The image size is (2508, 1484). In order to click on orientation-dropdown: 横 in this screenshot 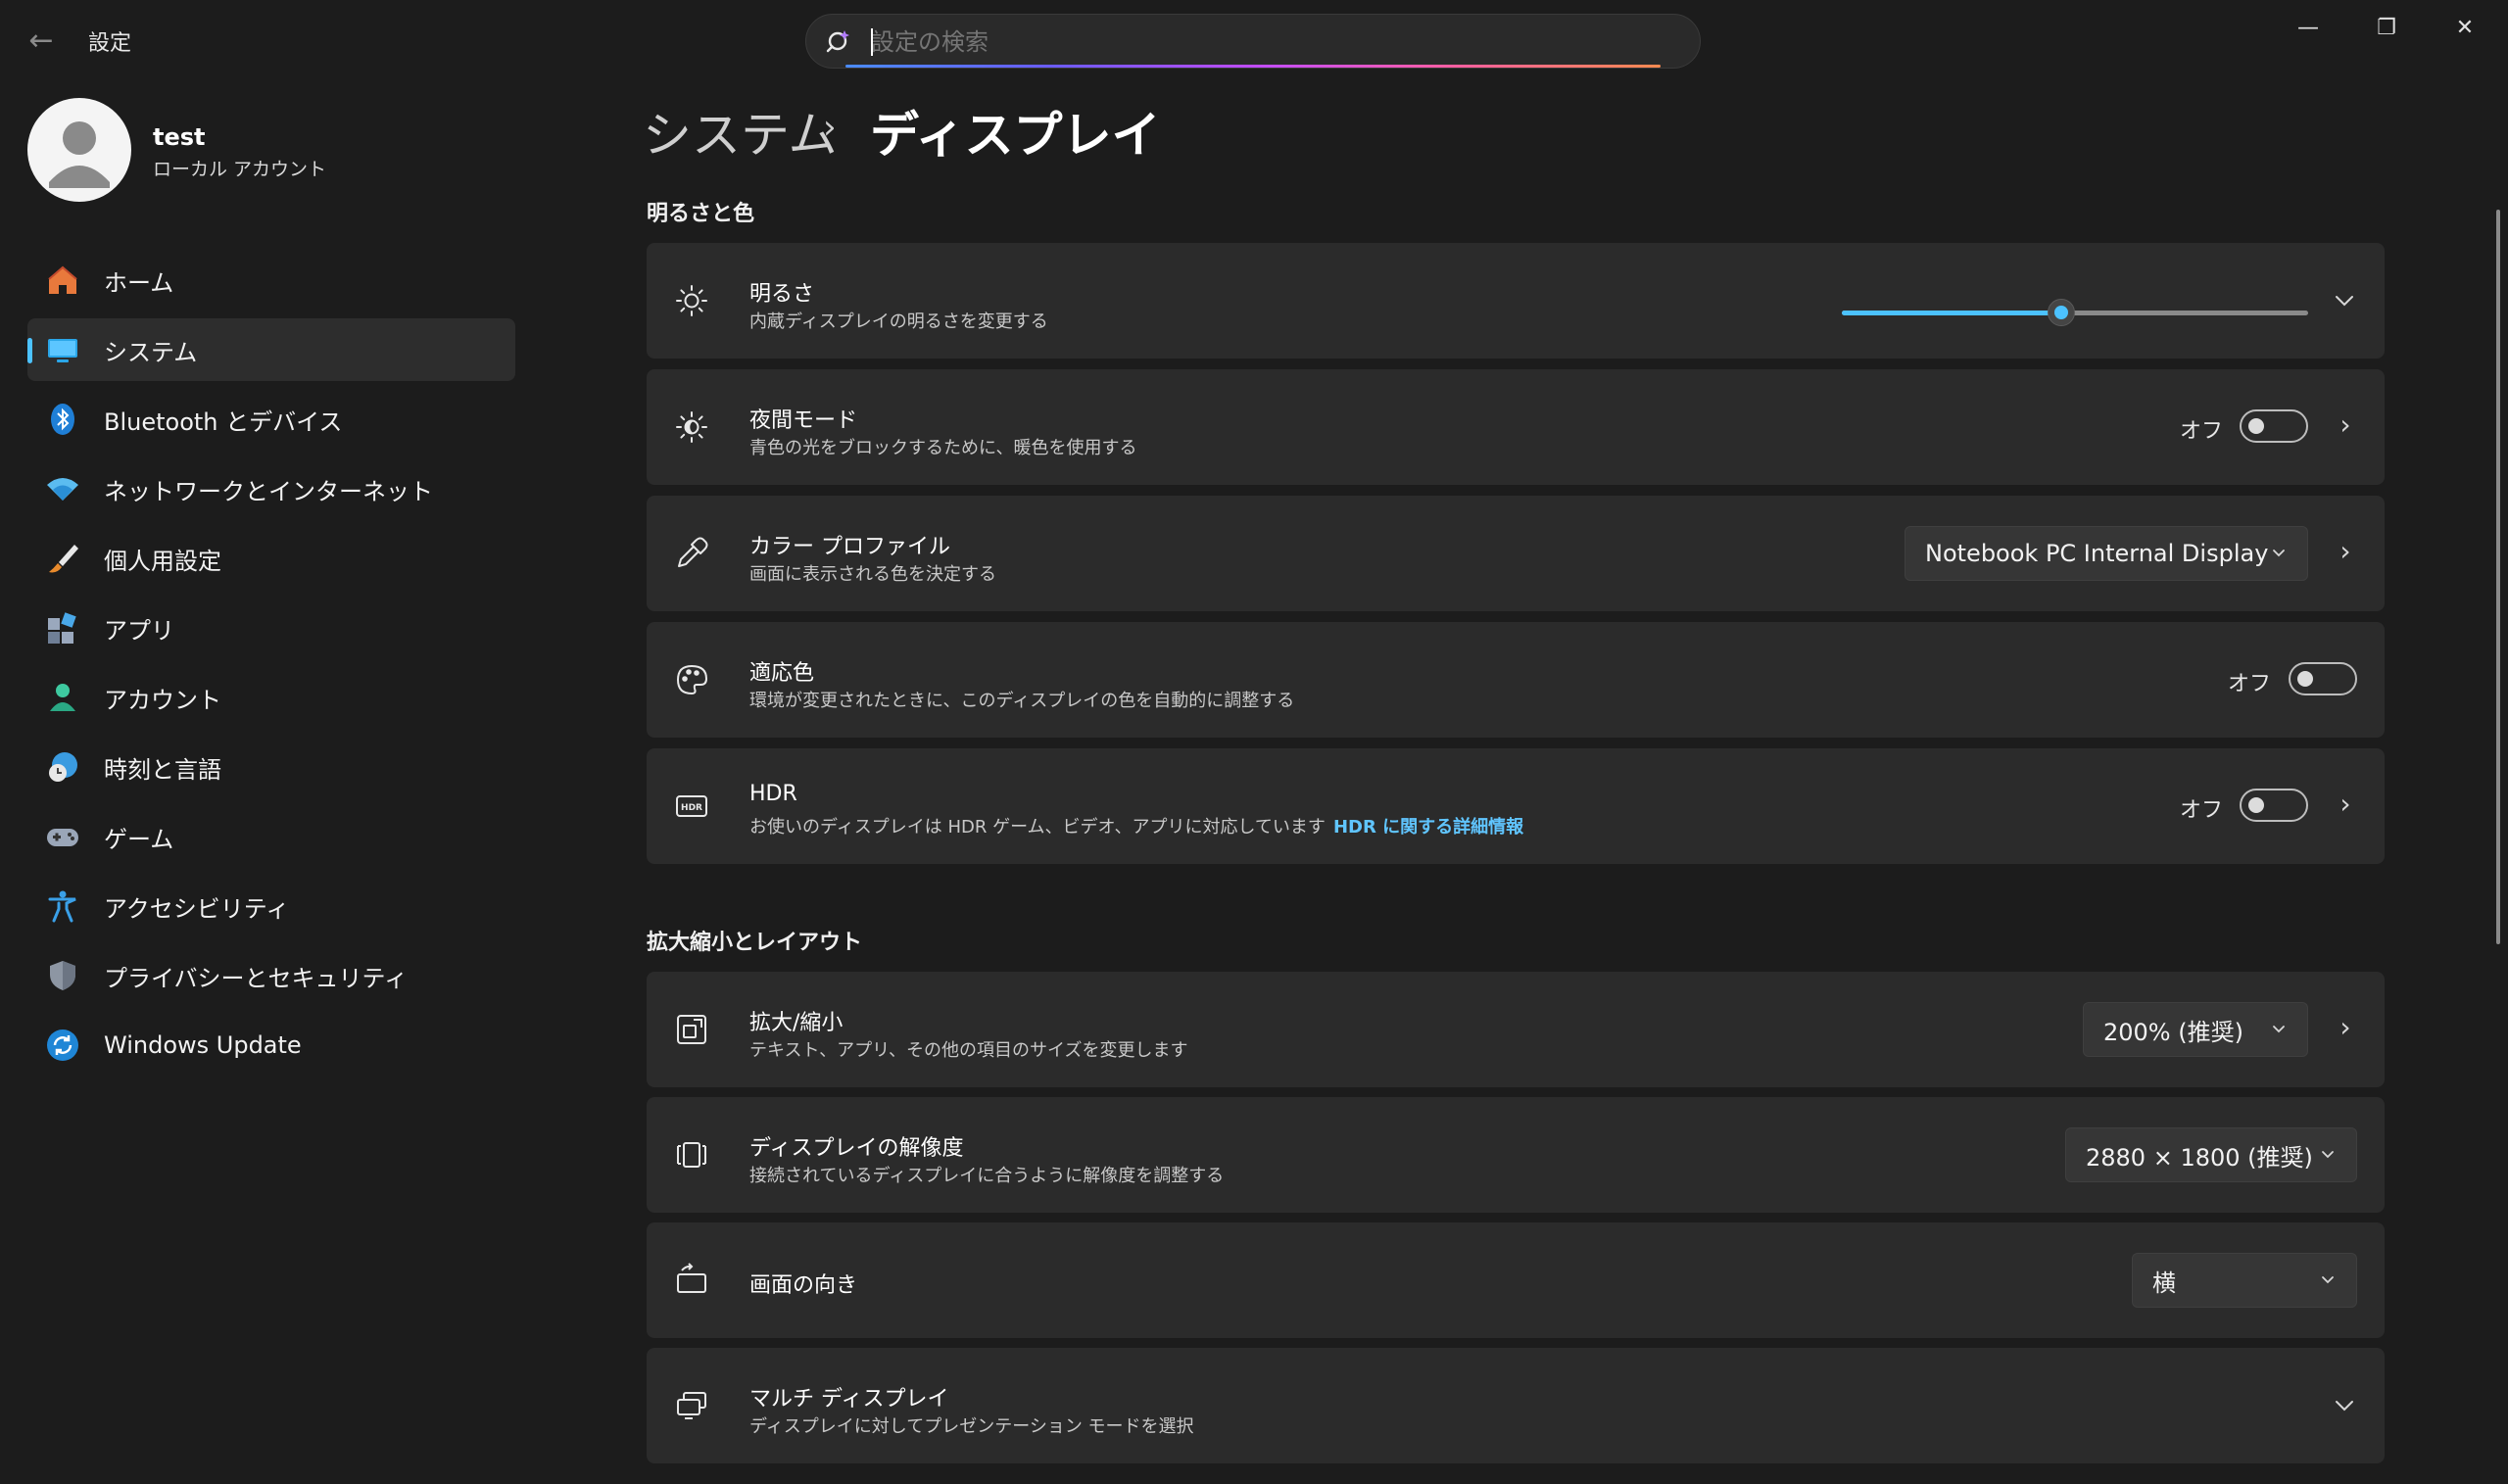, I will do `click(2244, 1280)`.